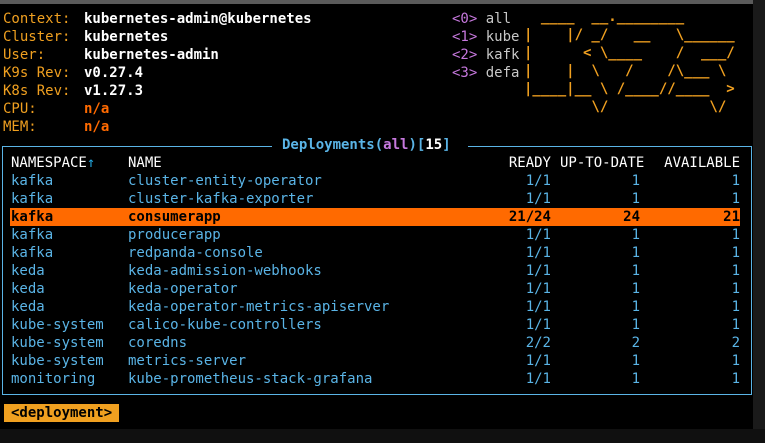 This screenshot has height=443, width=765. What do you see at coordinates (379, 145) in the screenshot?
I see `view-open-paren: (` at bounding box center [379, 145].